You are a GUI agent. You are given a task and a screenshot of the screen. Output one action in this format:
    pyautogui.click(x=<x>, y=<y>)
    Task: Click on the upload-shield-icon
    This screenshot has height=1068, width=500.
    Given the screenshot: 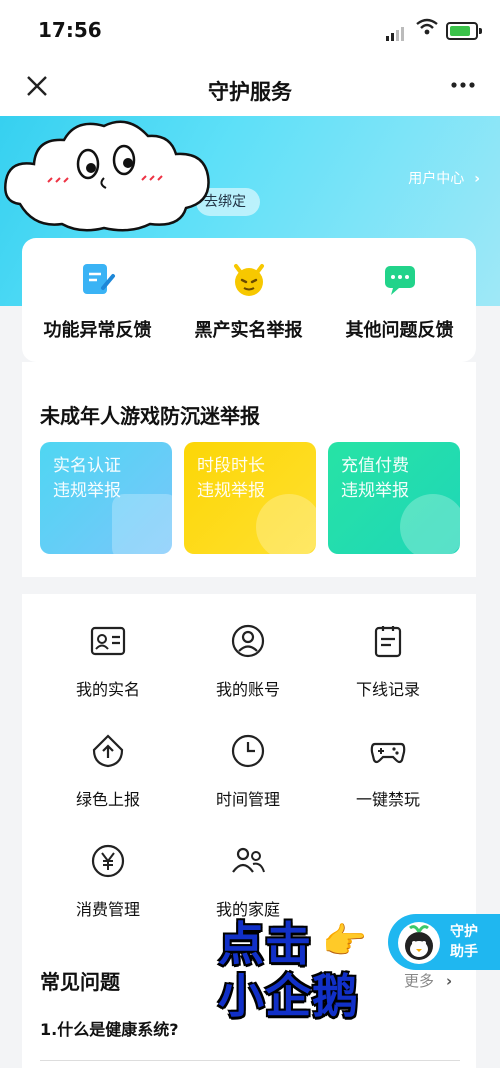 What is the action you would take?
    pyautogui.click(x=108, y=751)
    